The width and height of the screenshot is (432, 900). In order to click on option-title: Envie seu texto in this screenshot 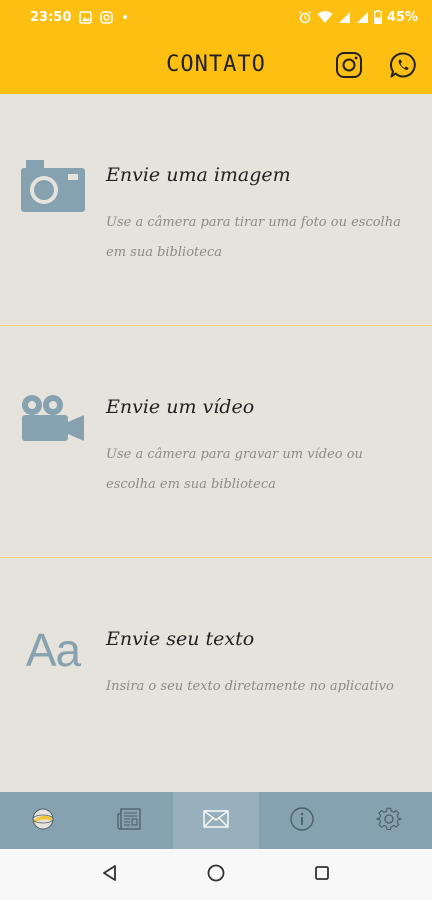, I will do `click(180, 639)`.